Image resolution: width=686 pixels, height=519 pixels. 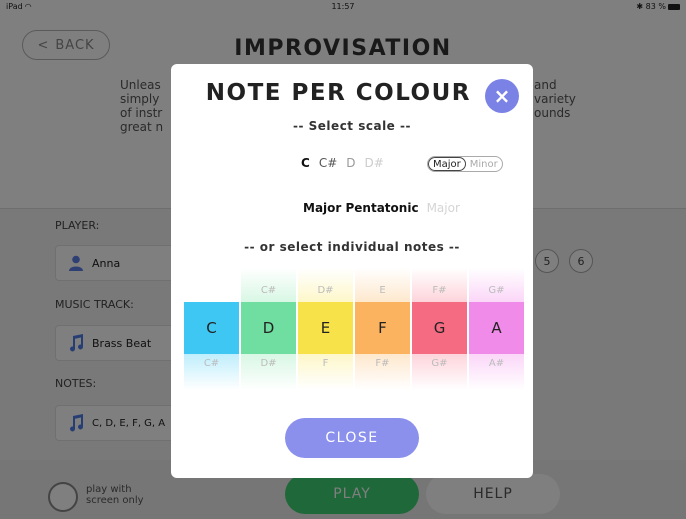 What do you see at coordinates (382, 285) in the screenshot?
I see `note-sharp-top: E` at bounding box center [382, 285].